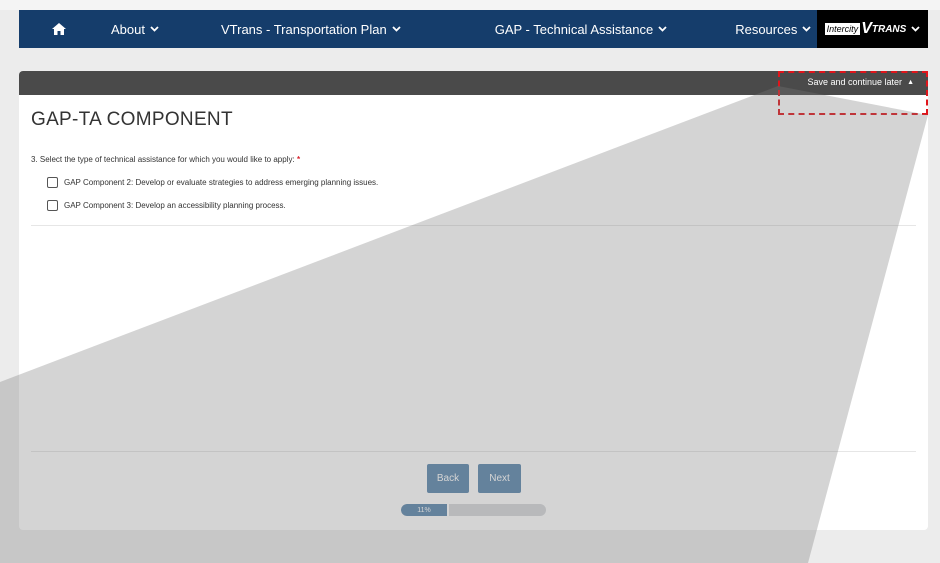  I want to click on save-later-label: Save and continue later, so click(855, 82).